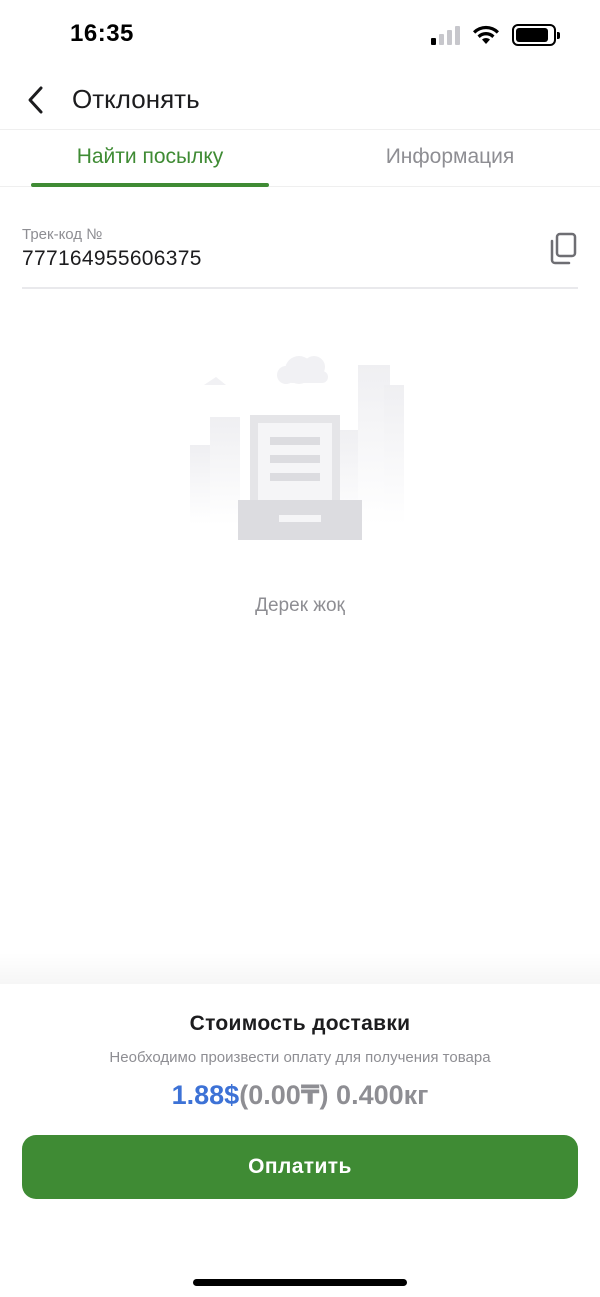  What do you see at coordinates (300, 36) in the screenshot?
I see `status-bar: 16:35` at bounding box center [300, 36].